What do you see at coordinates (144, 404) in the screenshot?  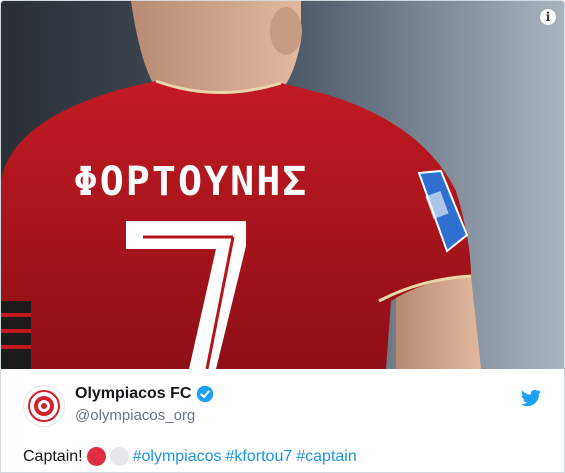 I see `tweet-author: Olympiacos FC @olympiacos_org` at bounding box center [144, 404].